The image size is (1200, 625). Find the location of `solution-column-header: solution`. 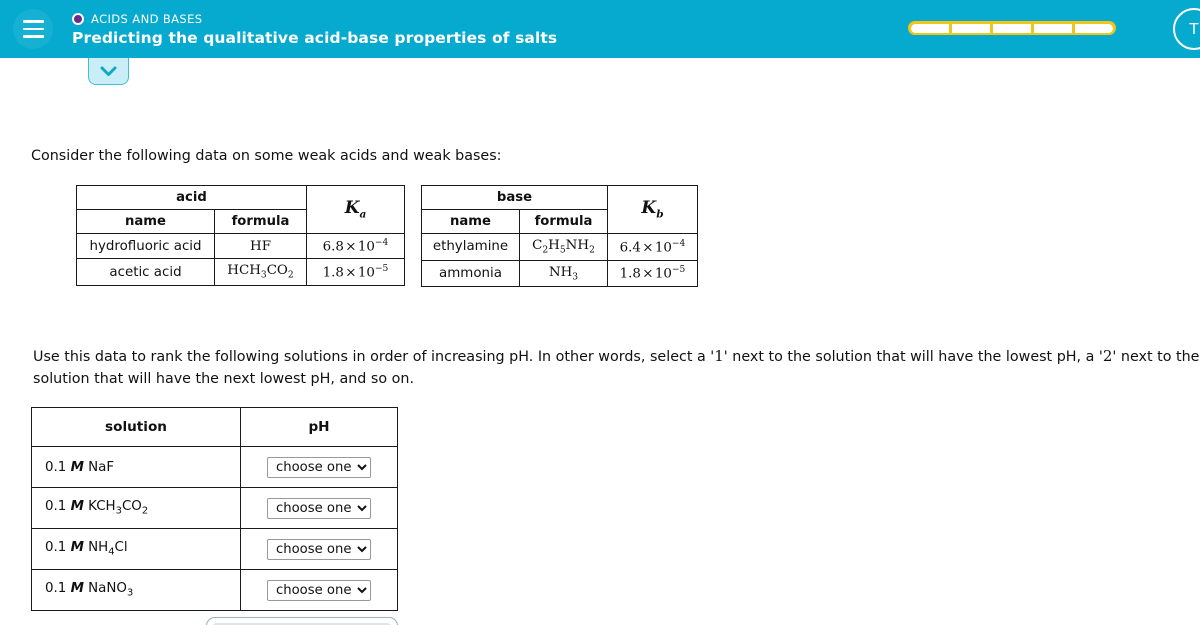

solution-column-header: solution is located at coordinates (136, 427).